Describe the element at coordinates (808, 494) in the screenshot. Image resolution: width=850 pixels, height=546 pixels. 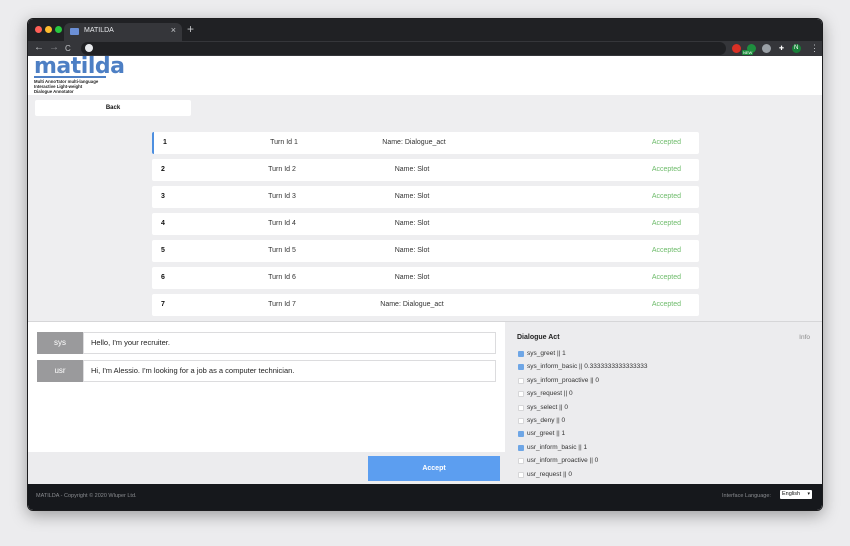
I see `chevron-down-icon: ▾` at that location.